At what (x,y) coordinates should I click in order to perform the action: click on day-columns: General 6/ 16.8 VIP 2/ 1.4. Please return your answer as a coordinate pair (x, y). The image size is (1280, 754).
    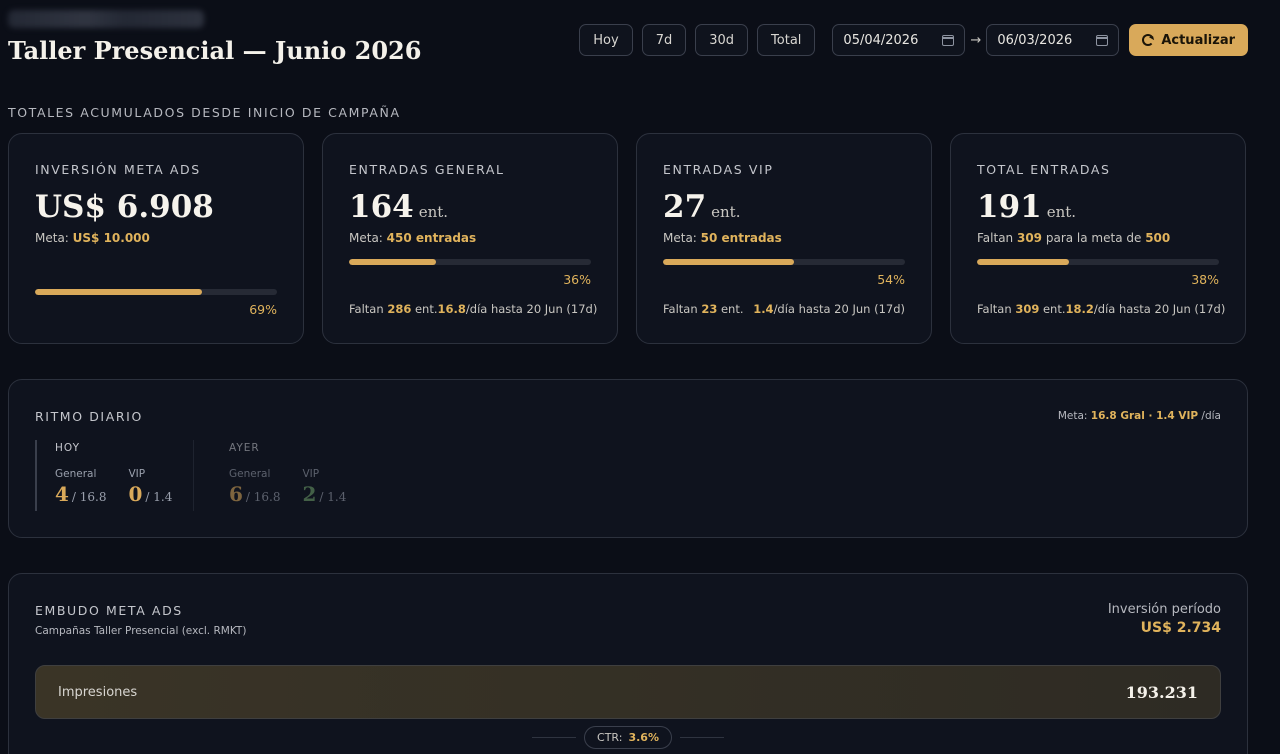
    Looking at the image, I should click on (287, 487).